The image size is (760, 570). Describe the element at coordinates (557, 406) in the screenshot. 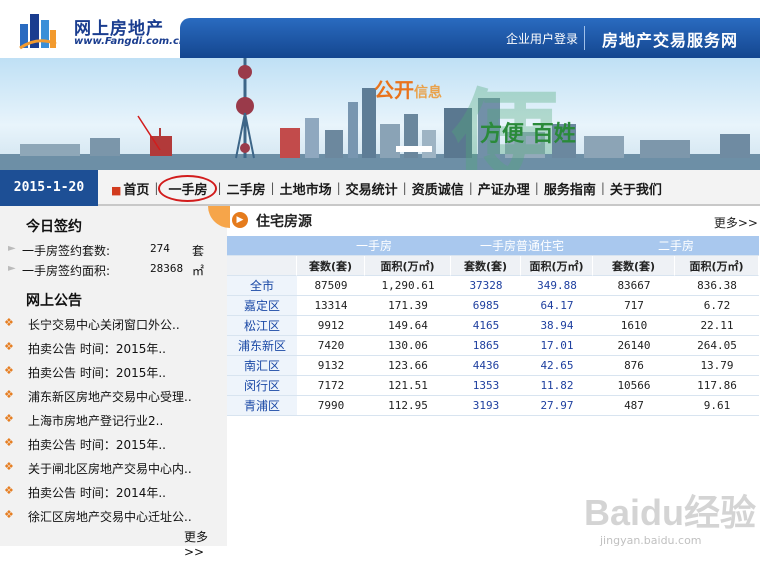

I see `table-cell: 27.97` at that location.